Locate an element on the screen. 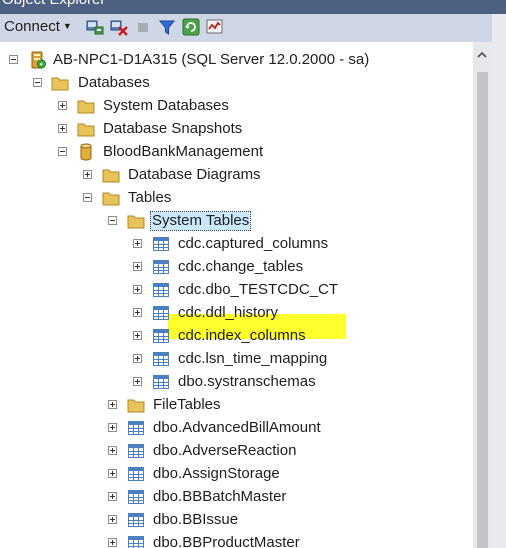 This screenshot has height=548, width=506. system-databases-label: System Databases is located at coordinates (166, 105).